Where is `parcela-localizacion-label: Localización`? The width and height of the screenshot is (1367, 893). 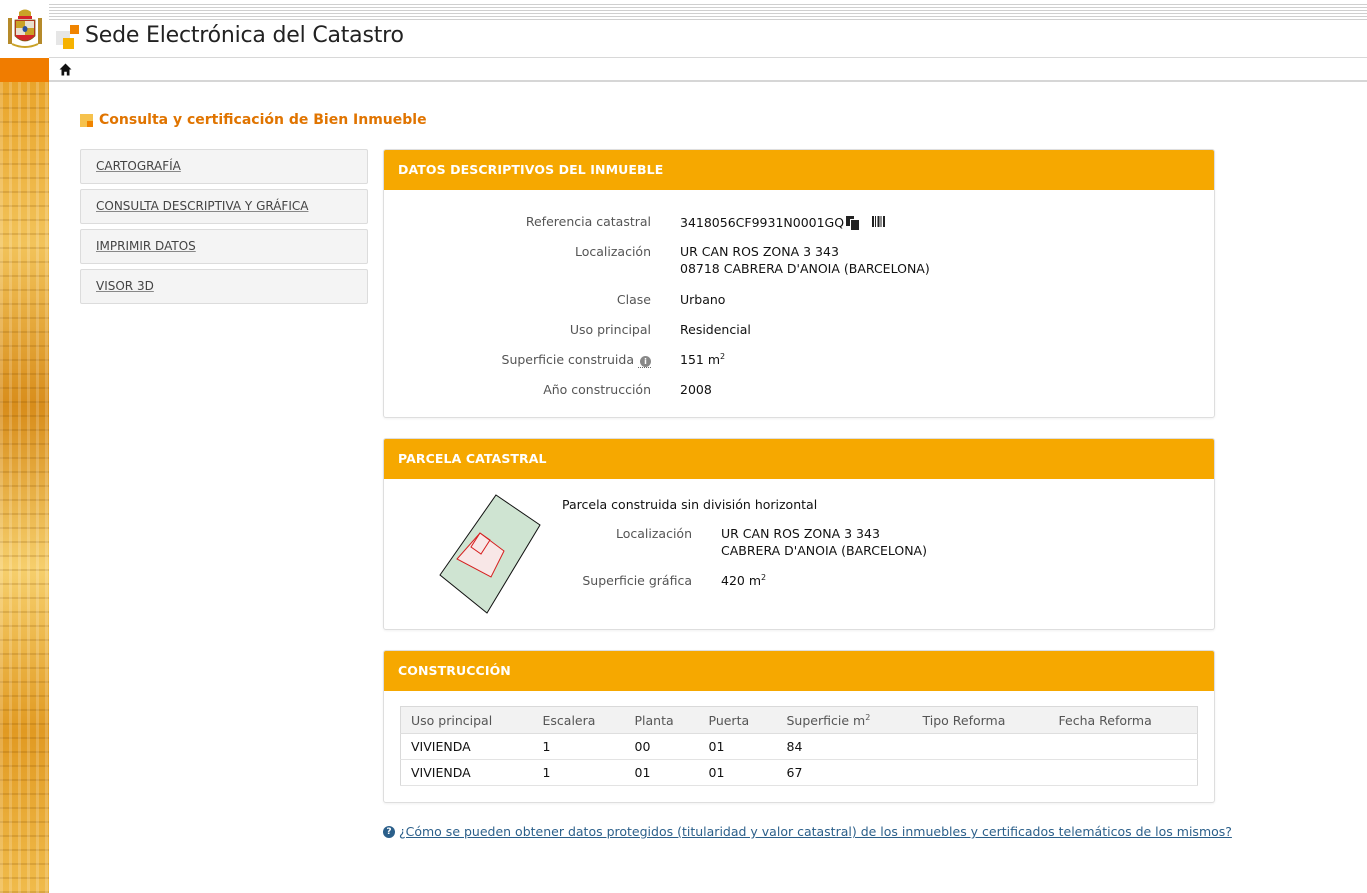 parcela-localizacion-label: Localización is located at coordinates (653, 533).